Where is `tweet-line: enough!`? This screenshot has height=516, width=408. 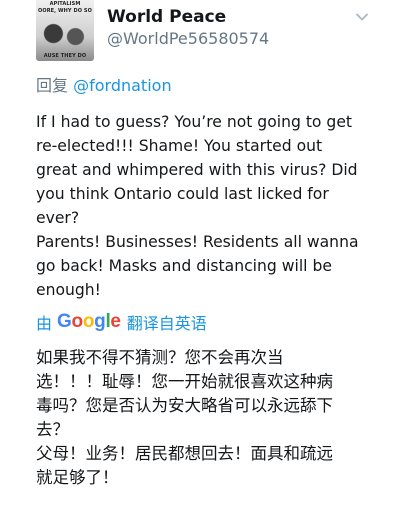 tweet-line: enough! is located at coordinates (68, 290).